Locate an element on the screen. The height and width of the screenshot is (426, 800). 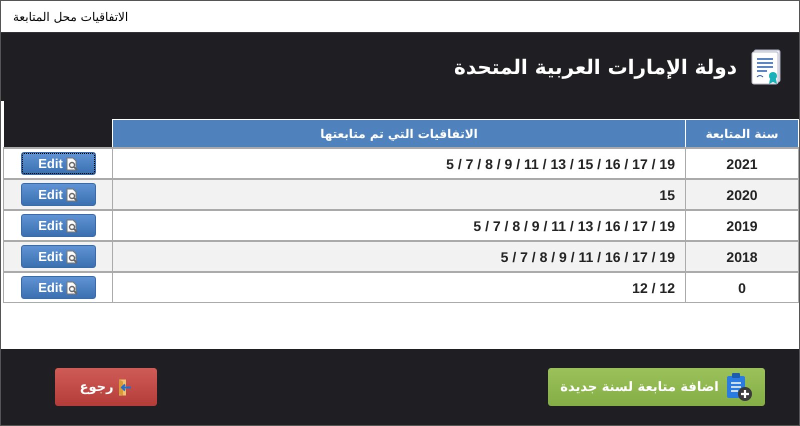
table-cell: 5 / 7 / 8 / 9 / 11 / 16 / 17 / 19 is located at coordinates (399, 256).